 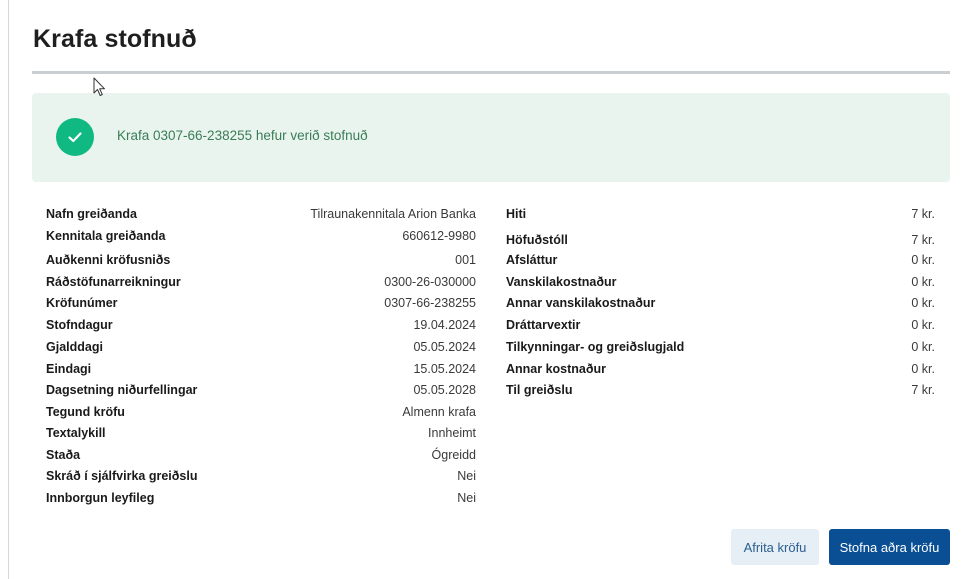 What do you see at coordinates (261, 433) in the screenshot?
I see `detail-row: Textalykill Innheimt` at bounding box center [261, 433].